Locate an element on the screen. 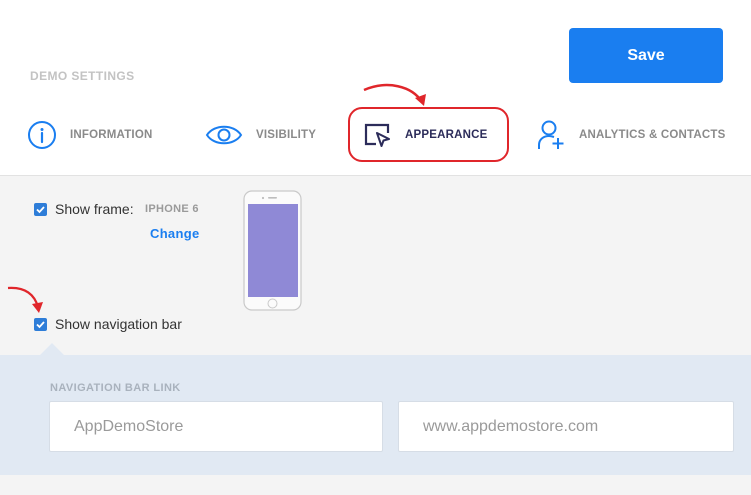 The height and width of the screenshot is (495, 751). add-user-icon is located at coordinates (551, 134).